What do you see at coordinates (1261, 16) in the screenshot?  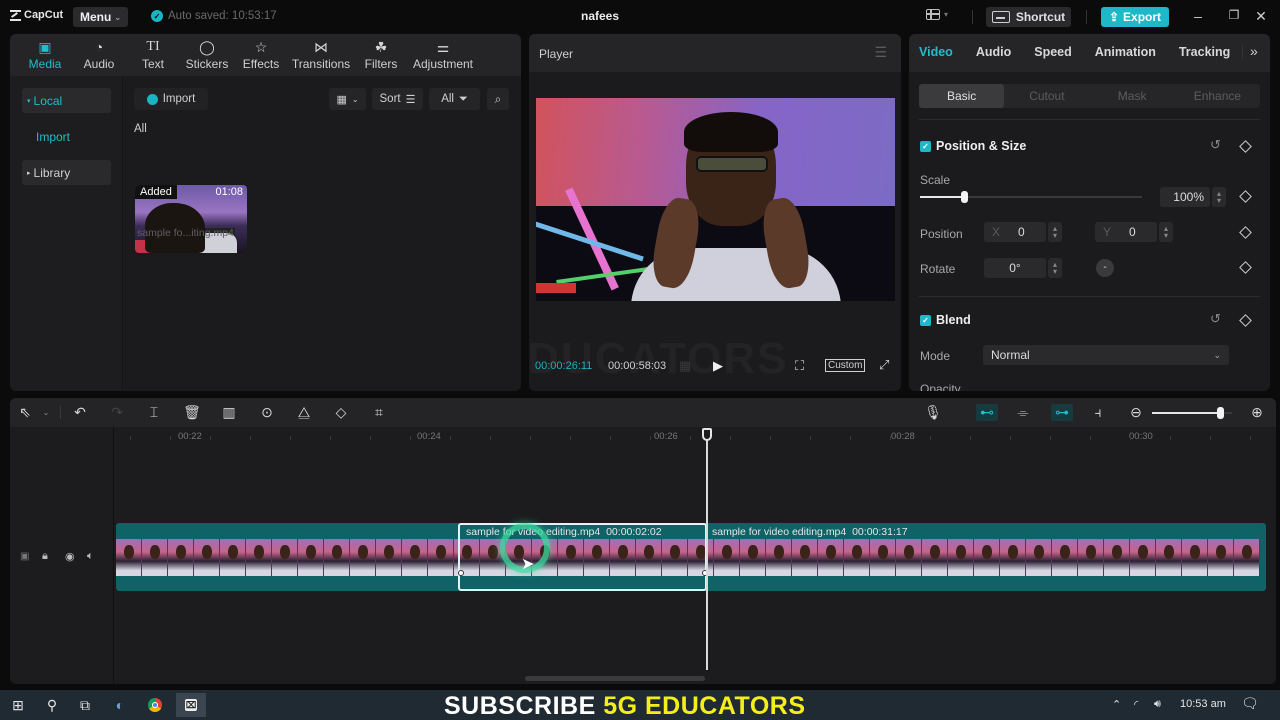 I see `close-button: ✕` at bounding box center [1261, 16].